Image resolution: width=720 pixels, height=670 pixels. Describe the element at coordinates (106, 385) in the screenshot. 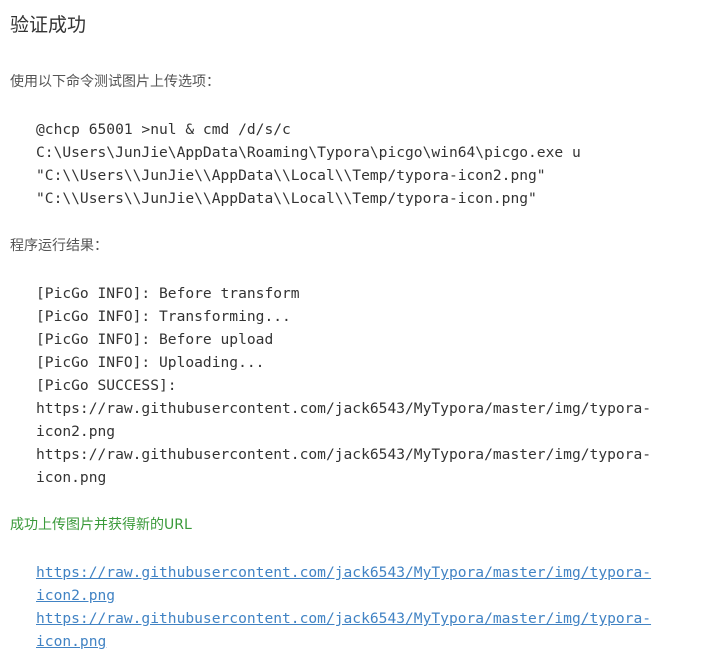

I see `output-line: [PicGo SUCCESS]:` at that location.